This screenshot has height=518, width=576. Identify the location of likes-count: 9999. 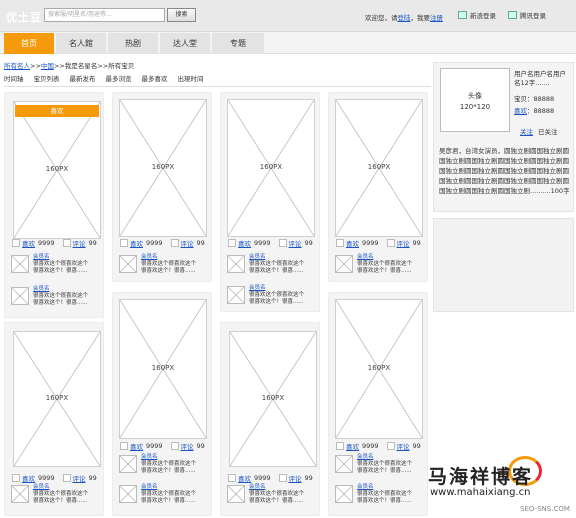
(46, 478).